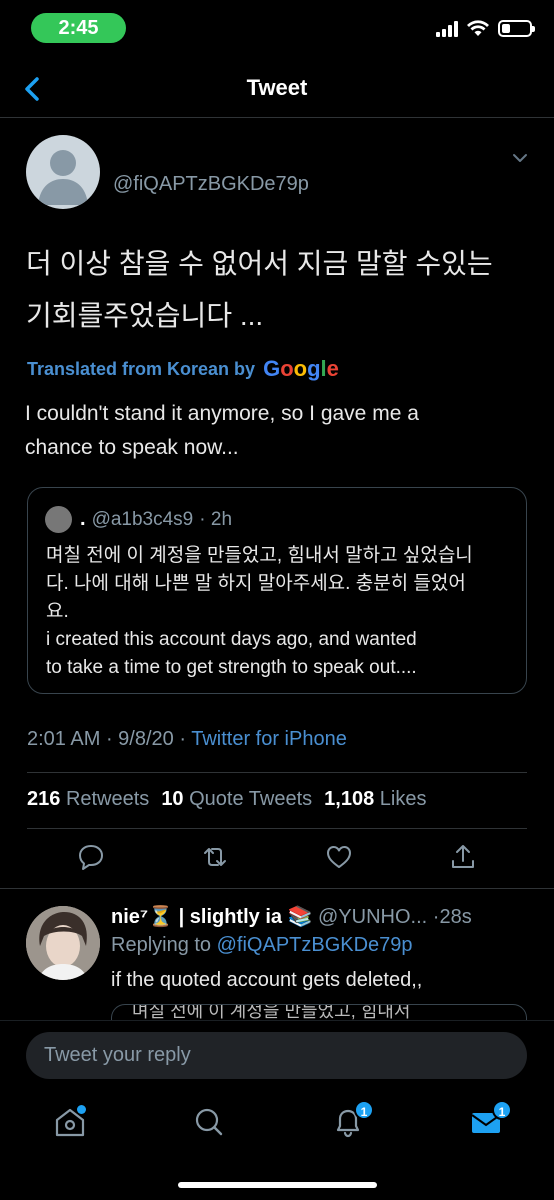 The height and width of the screenshot is (1200, 554). Describe the element at coordinates (78, 28) in the screenshot. I see `status-time: 2:45` at that location.